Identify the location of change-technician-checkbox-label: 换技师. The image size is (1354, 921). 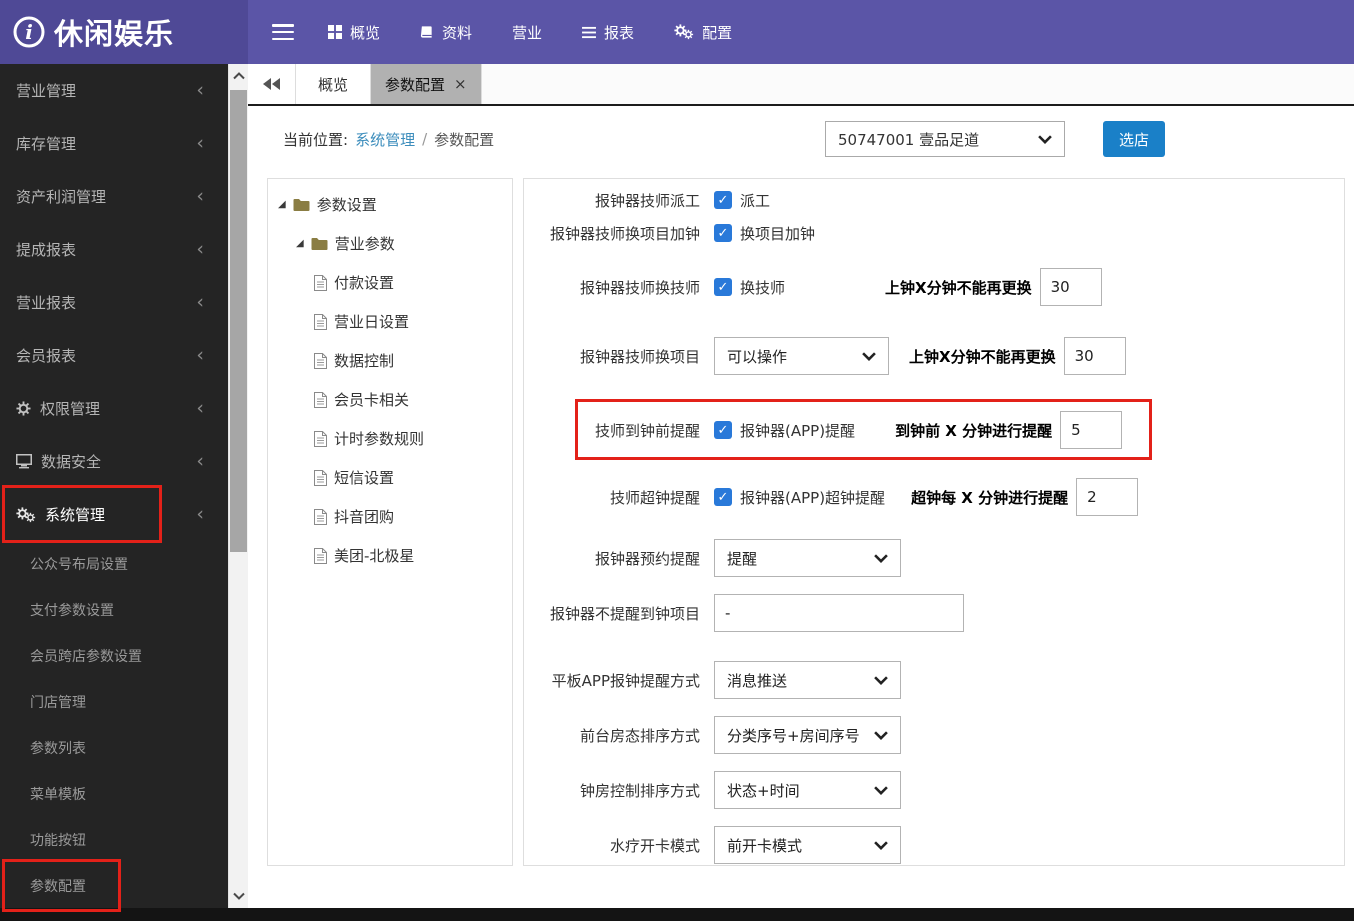
(762, 287).